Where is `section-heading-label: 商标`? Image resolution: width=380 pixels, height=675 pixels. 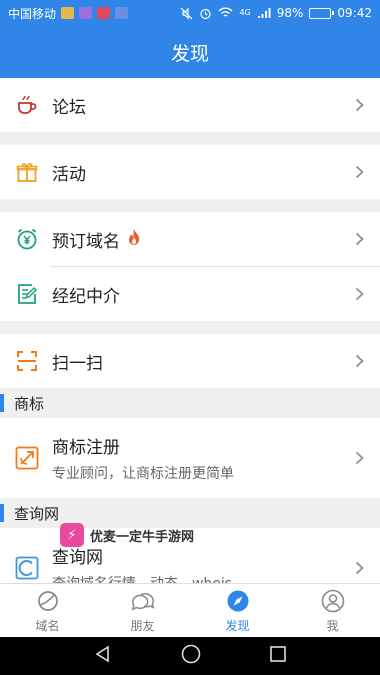 section-heading-label: 商标 is located at coordinates (29, 403).